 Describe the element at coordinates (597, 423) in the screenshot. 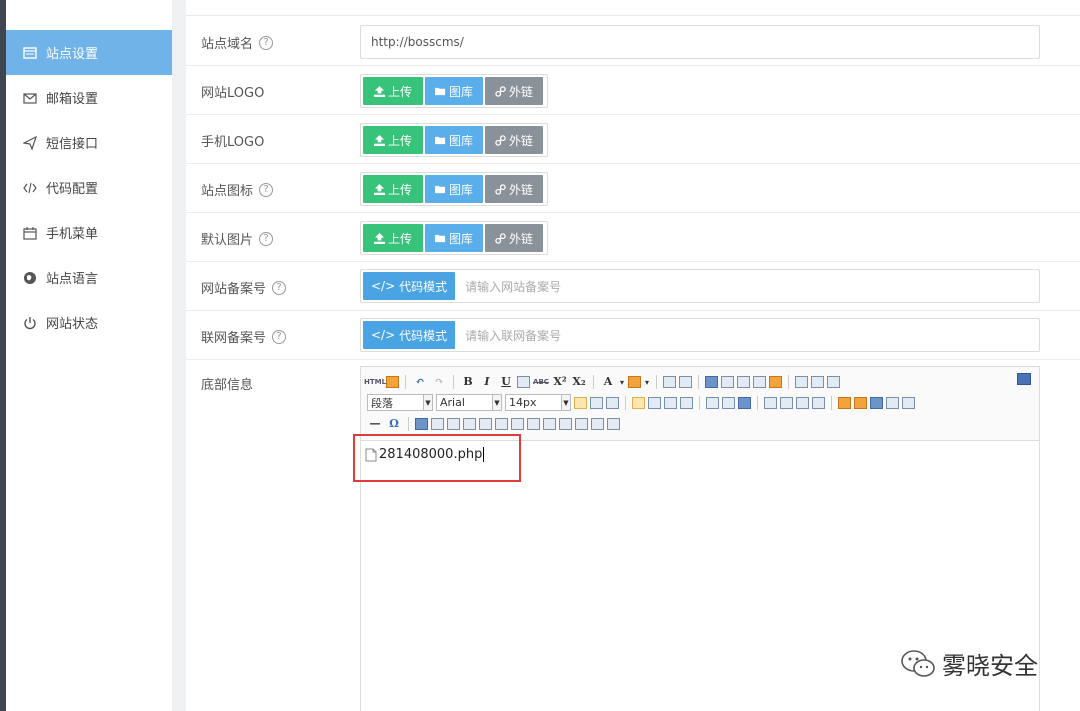

I see `split-cols-icon` at that location.